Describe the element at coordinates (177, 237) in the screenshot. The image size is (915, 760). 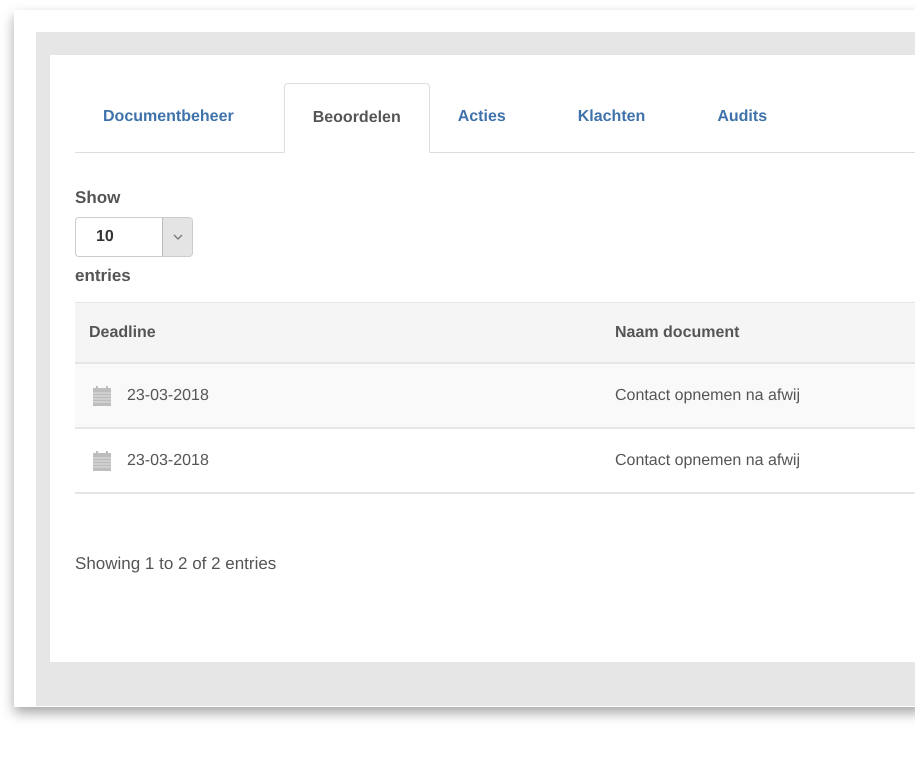
I see `chevron-down-icon` at that location.